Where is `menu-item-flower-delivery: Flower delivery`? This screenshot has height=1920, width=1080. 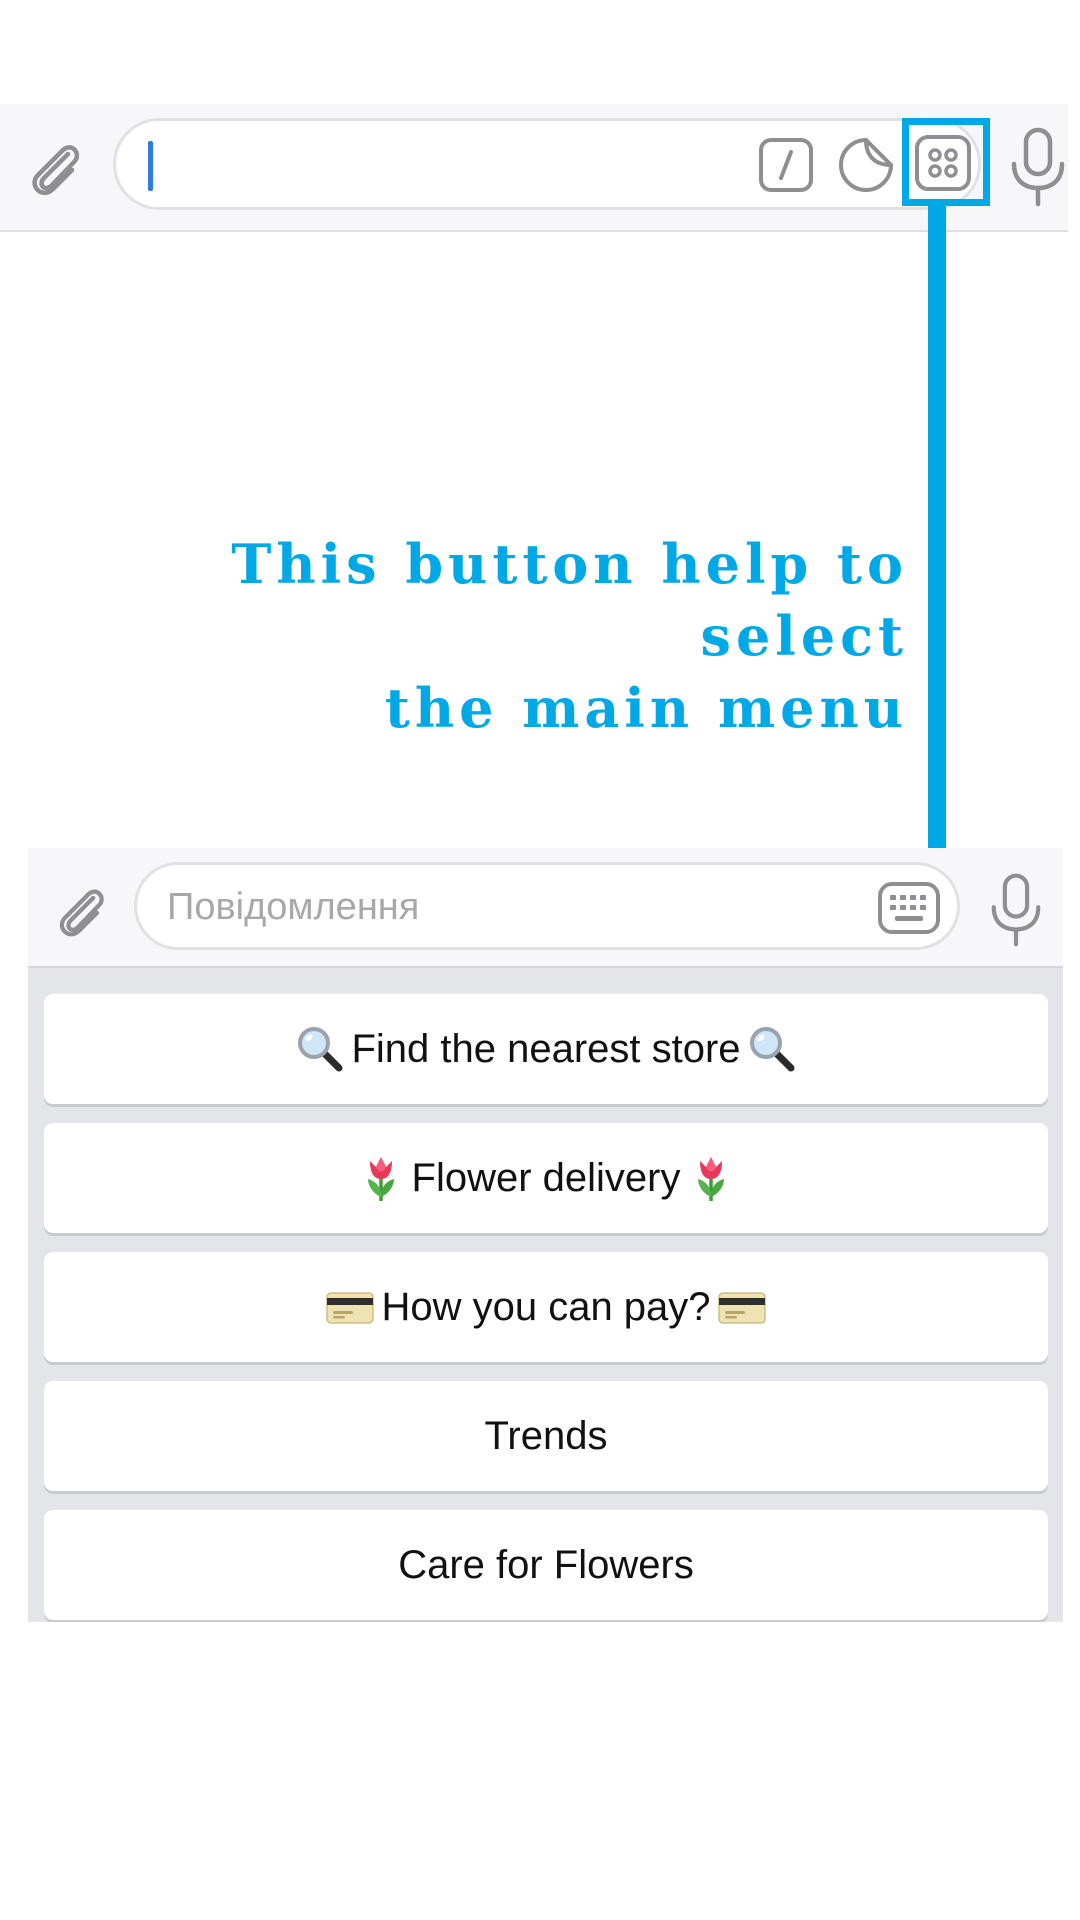
menu-item-flower-delivery: Flower delivery is located at coordinates (546, 1178).